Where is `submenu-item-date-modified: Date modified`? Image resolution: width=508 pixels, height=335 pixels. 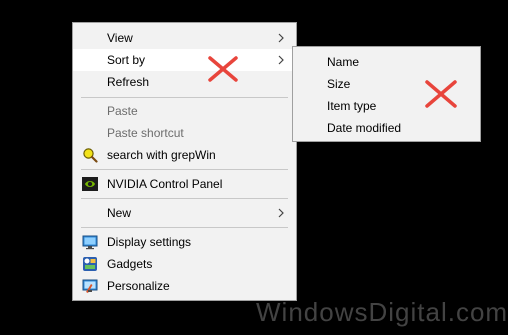 submenu-item-date-modified: Date modified is located at coordinates (364, 128).